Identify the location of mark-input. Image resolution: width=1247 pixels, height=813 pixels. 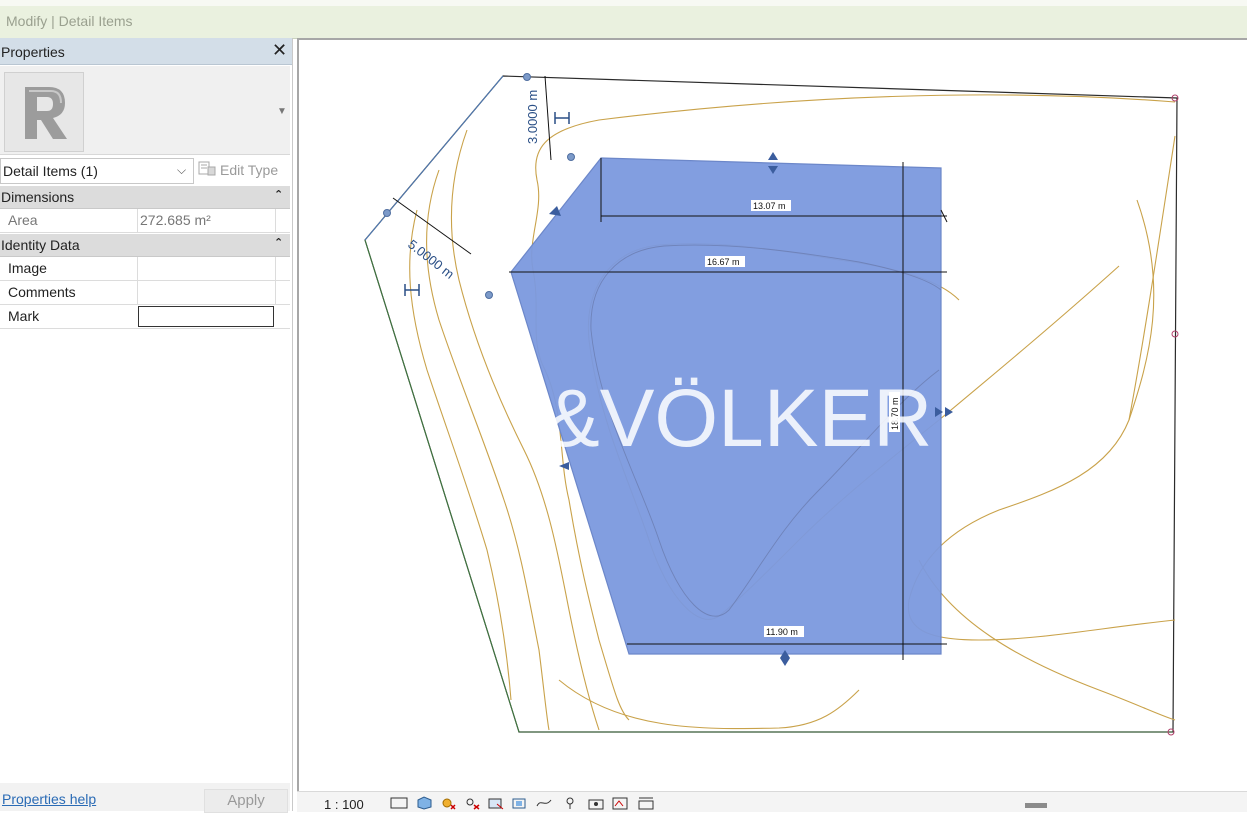
(206, 316).